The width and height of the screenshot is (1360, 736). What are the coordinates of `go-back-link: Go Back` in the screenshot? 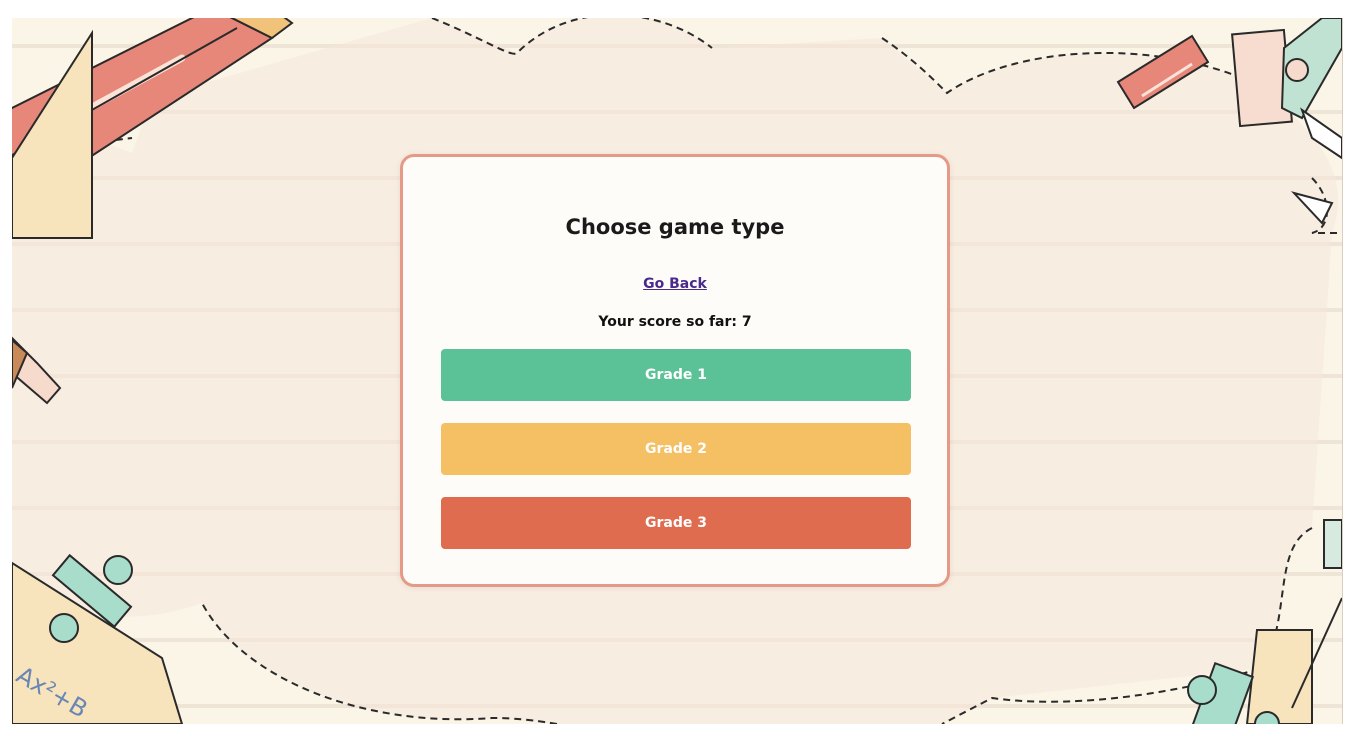 It's located at (675, 284).